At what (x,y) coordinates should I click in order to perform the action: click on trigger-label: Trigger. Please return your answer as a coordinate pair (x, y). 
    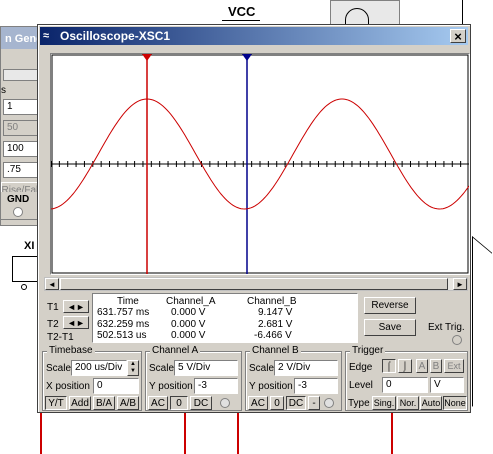
    Looking at the image, I should click on (368, 350).